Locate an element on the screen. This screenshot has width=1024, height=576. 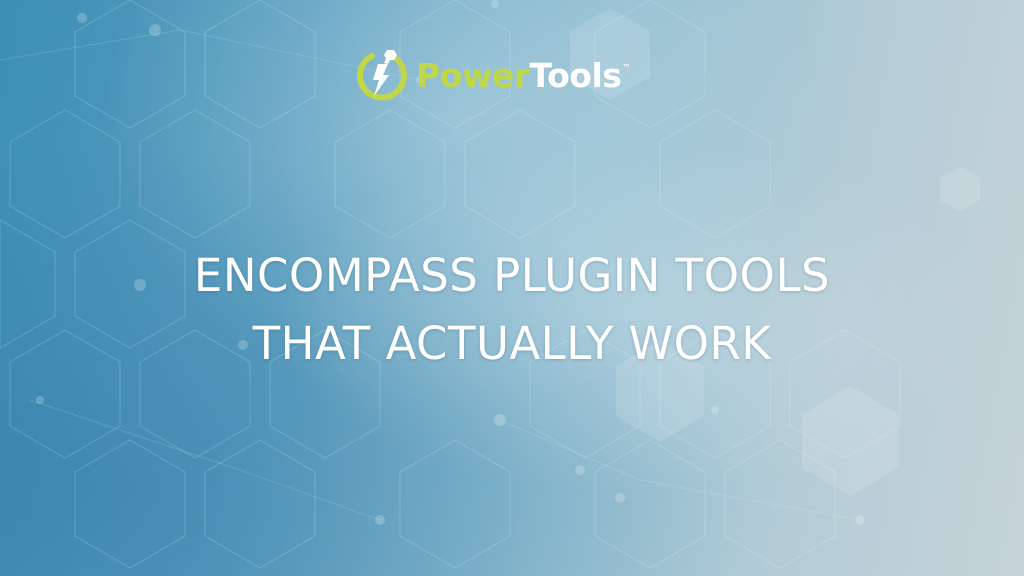
lightning-wrench-icon is located at coordinates (382, 75).